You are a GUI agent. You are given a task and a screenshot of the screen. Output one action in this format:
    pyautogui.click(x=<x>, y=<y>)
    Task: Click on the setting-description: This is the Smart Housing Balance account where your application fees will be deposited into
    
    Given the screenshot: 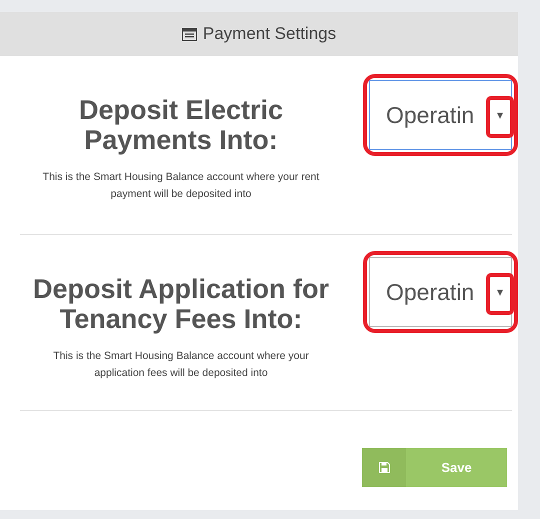 What is the action you would take?
    pyautogui.click(x=181, y=365)
    